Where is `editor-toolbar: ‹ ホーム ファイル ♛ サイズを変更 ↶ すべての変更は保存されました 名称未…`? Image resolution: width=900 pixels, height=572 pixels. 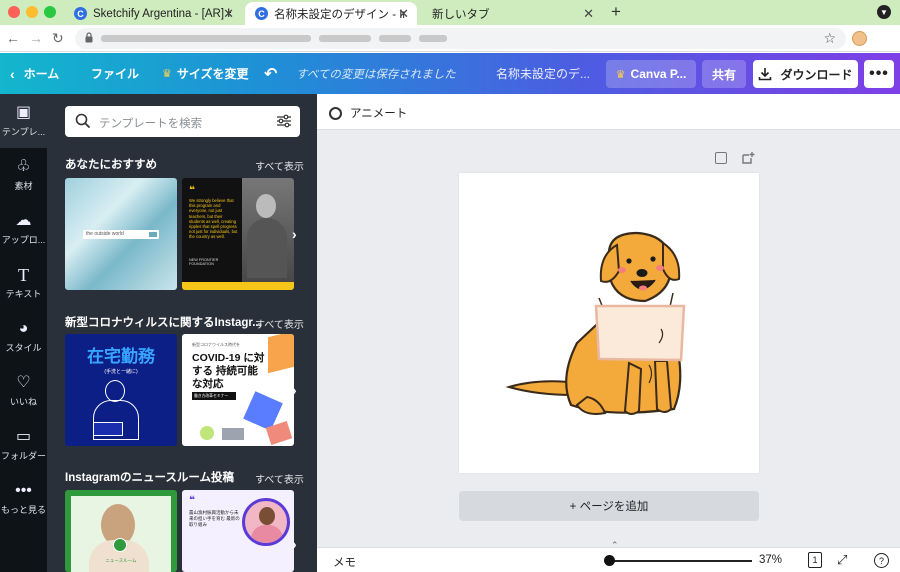
editor-toolbar: ‹ ホーム ファイル ♛ サイズを変更 ↶ すべての変更は保存されました 名称未… is located at coordinates (450, 73).